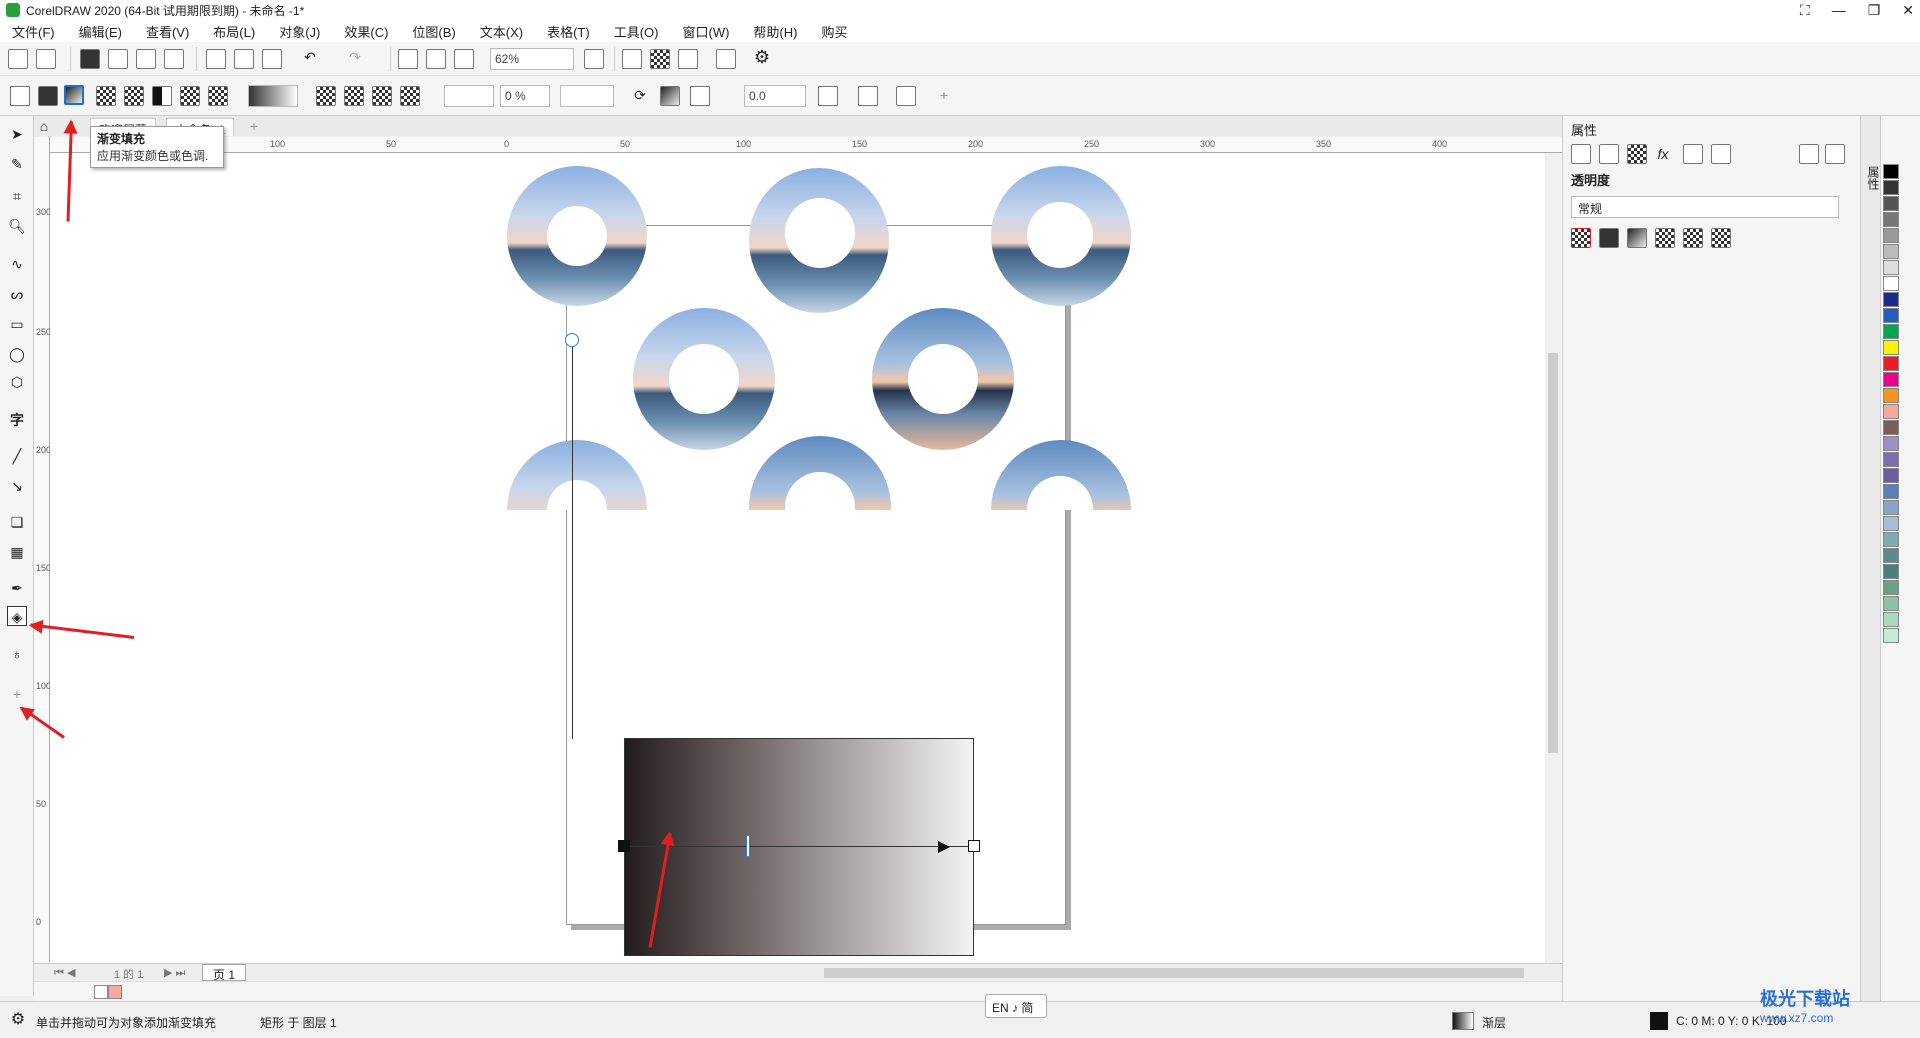 The image size is (1920, 1038). What do you see at coordinates (17, 324) in the screenshot?
I see `rectangle-tool-icon: ▭` at bounding box center [17, 324].